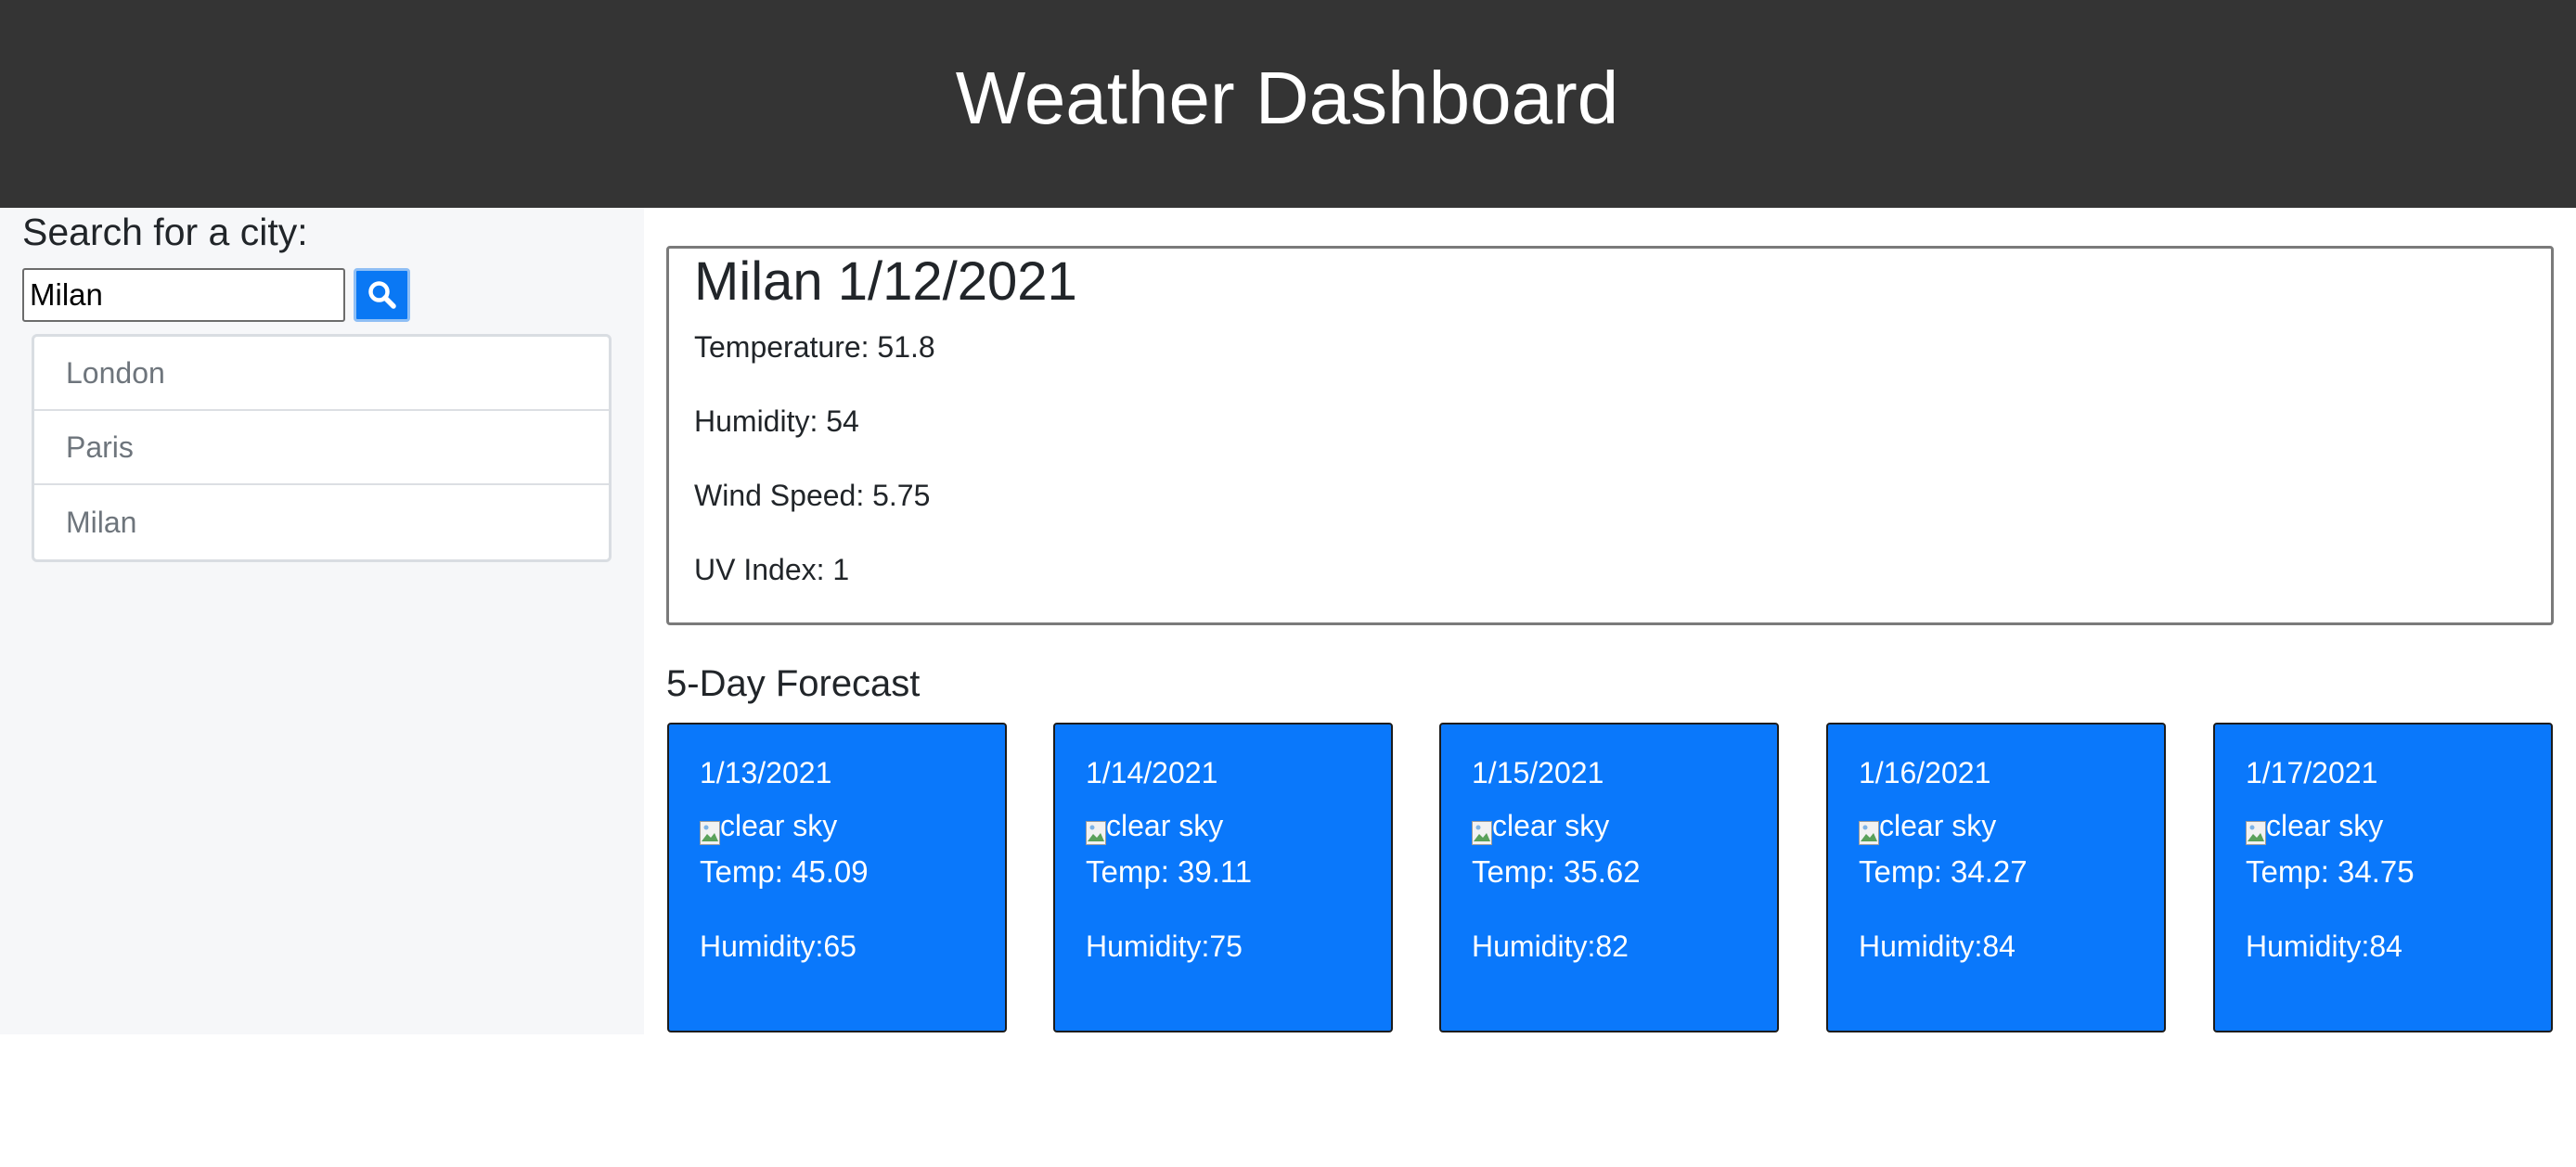  I want to click on search-button, so click(382, 295).